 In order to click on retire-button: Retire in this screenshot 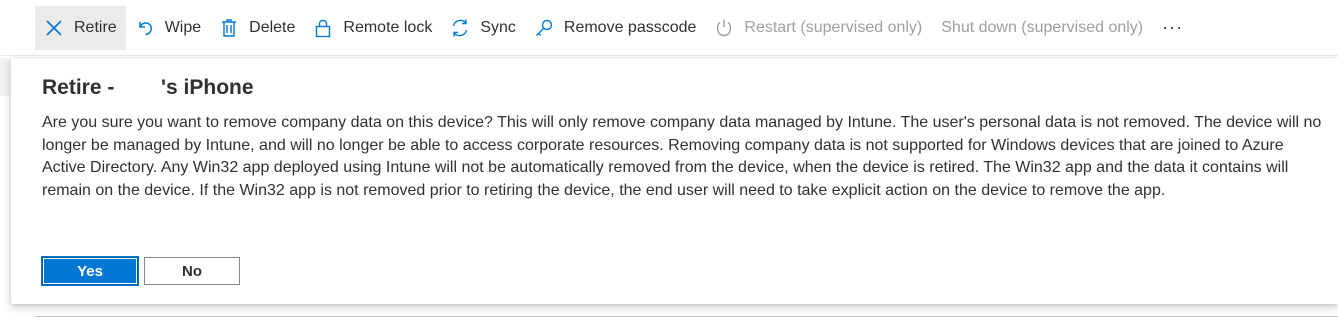, I will do `click(80, 27)`.